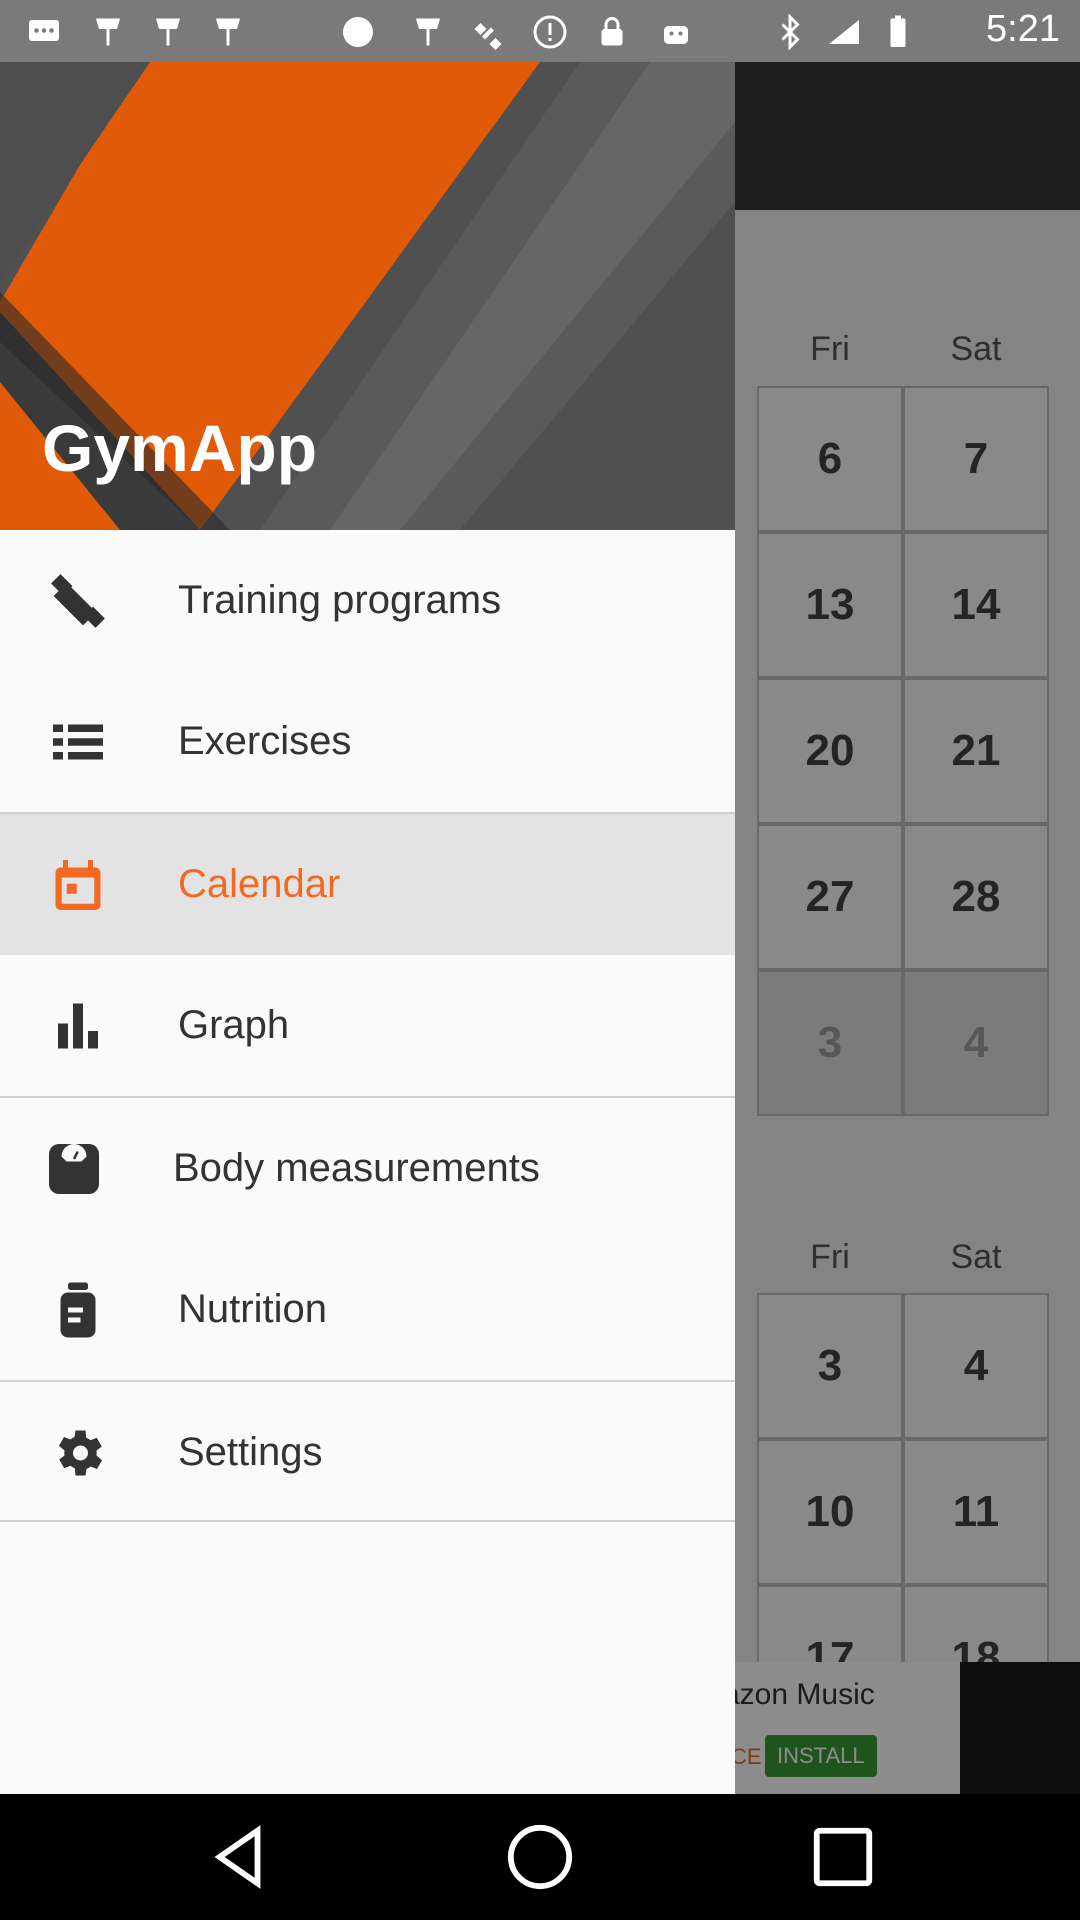  I want to click on android-icon, so click(676, 35).